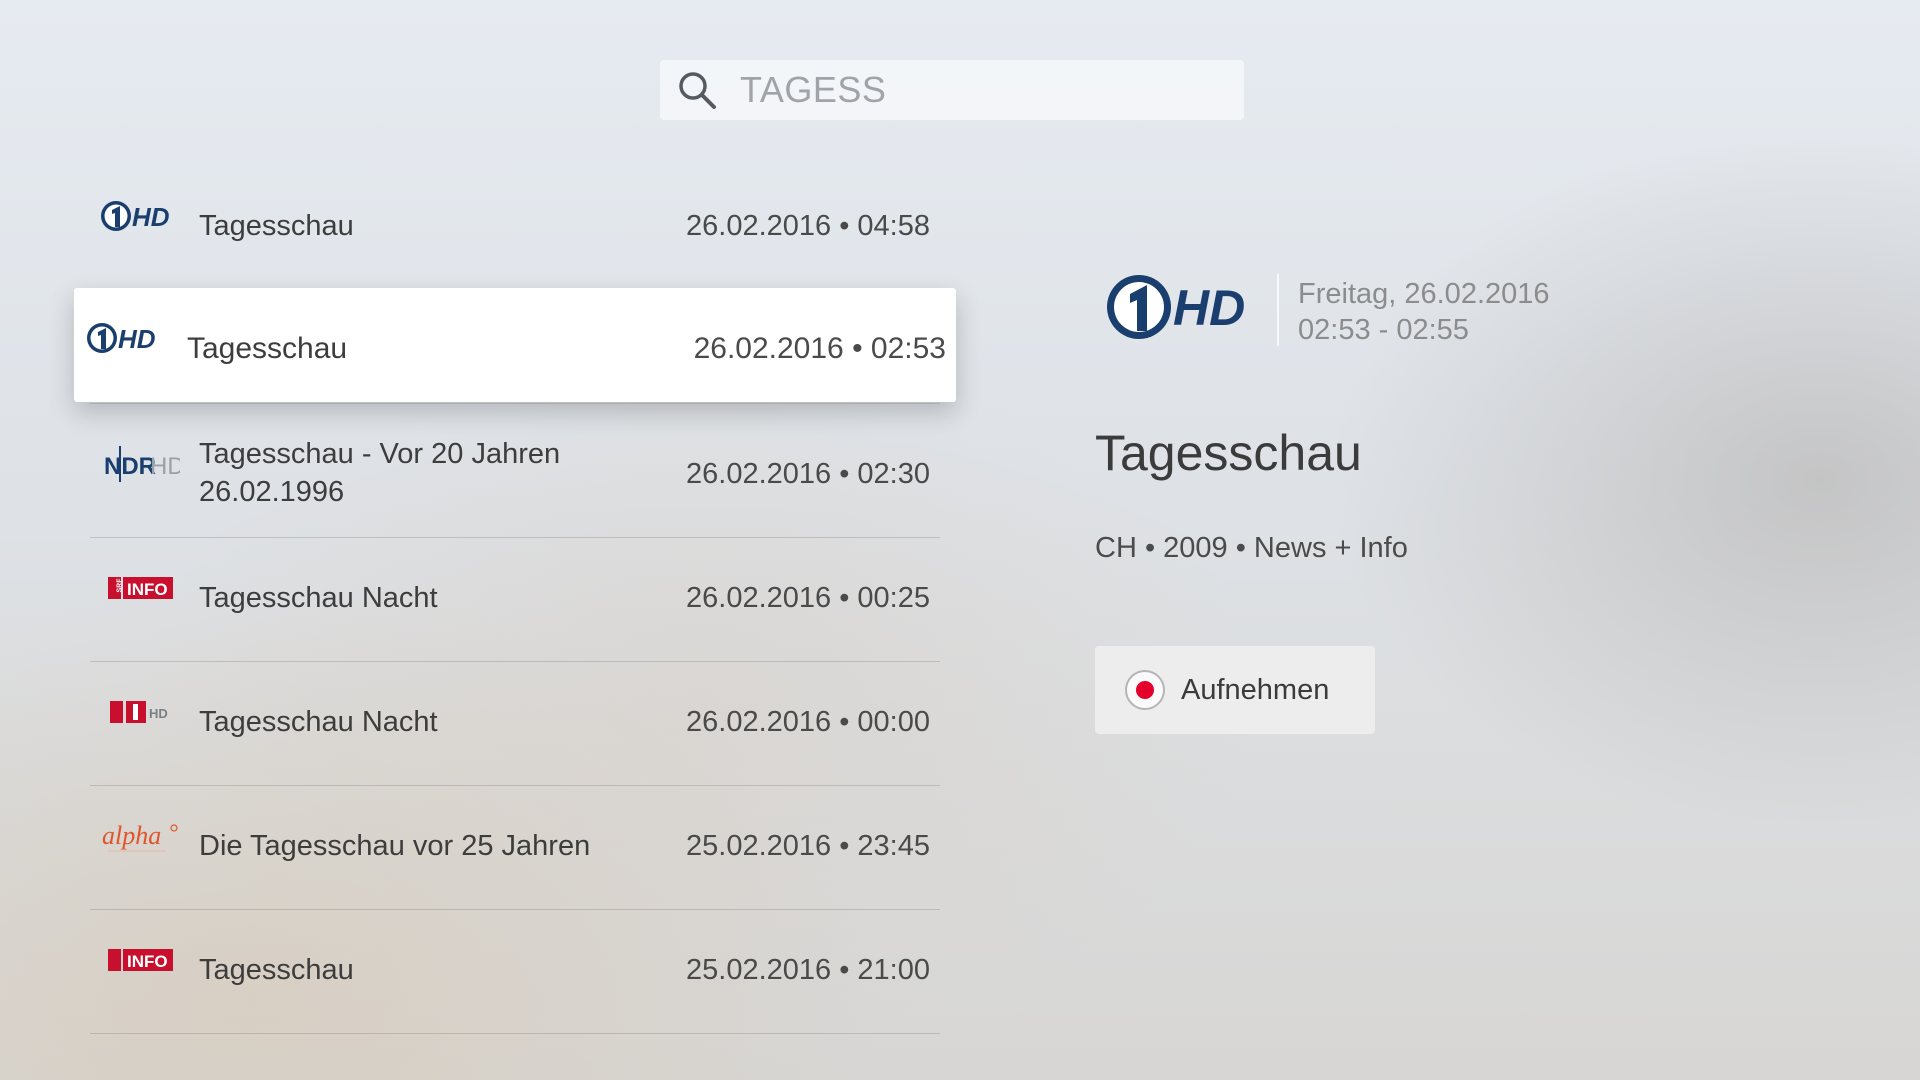 This screenshot has height=1080, width=1920. I want to click on result-date: 26.02.2016 • 02:30, so click(808, 474).